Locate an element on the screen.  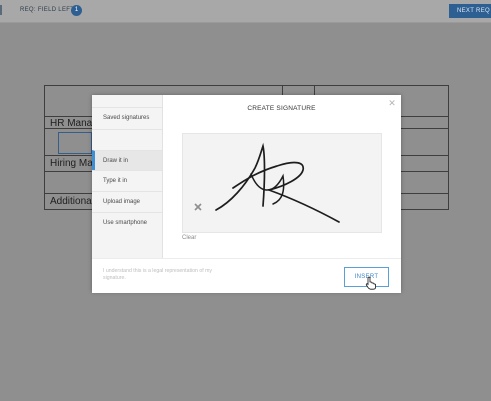
tab-type-it-in: Type it in is located at coordinates (127, 180).